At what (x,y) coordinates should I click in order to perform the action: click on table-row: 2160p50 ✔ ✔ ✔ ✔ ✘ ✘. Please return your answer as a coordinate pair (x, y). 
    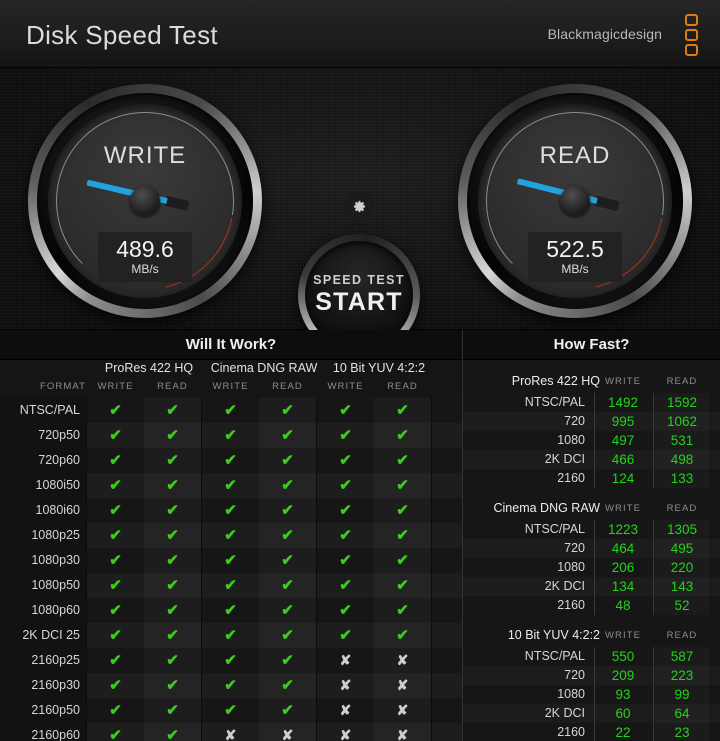
    Looking at the image, I should click on (231, 710).